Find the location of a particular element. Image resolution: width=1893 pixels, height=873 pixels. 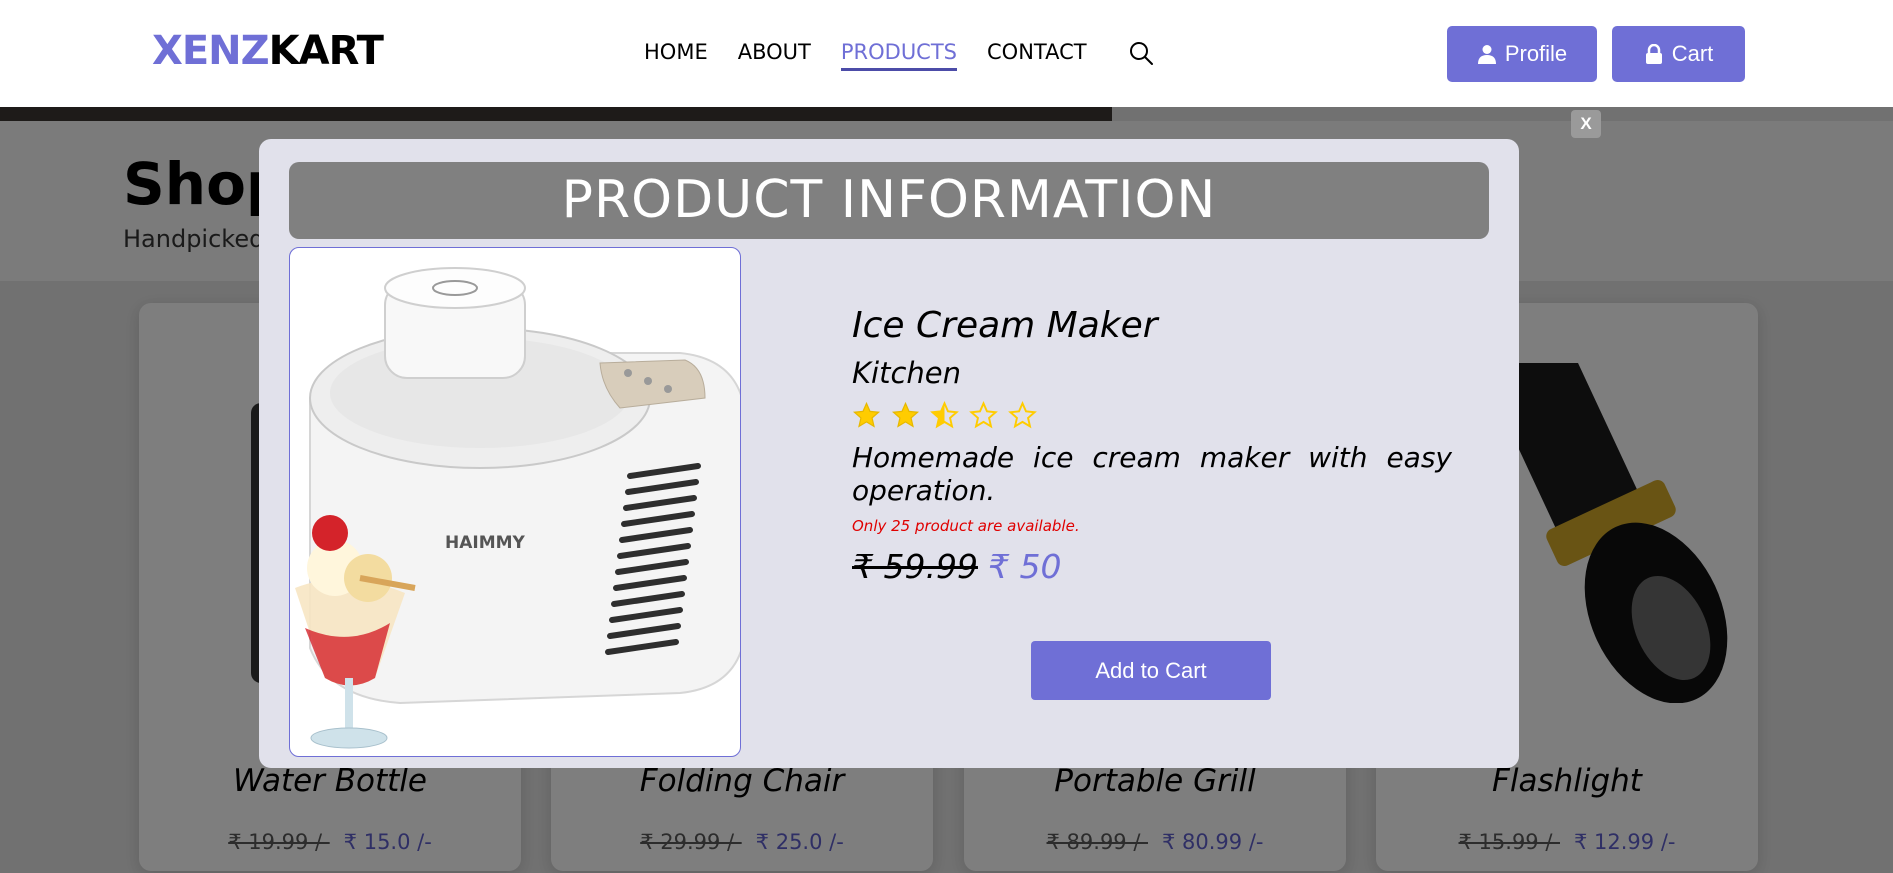

cart-label: Cart is located at coordinates (1692, 53).